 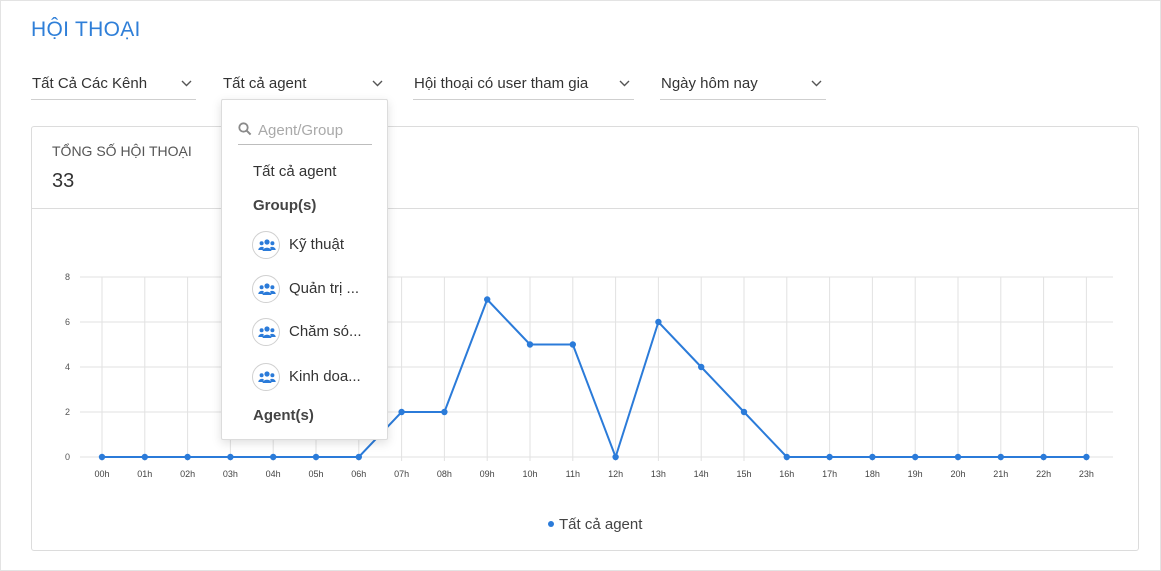 I want to click on group-label: Kỹ thuật, so click(x=317, y=244).